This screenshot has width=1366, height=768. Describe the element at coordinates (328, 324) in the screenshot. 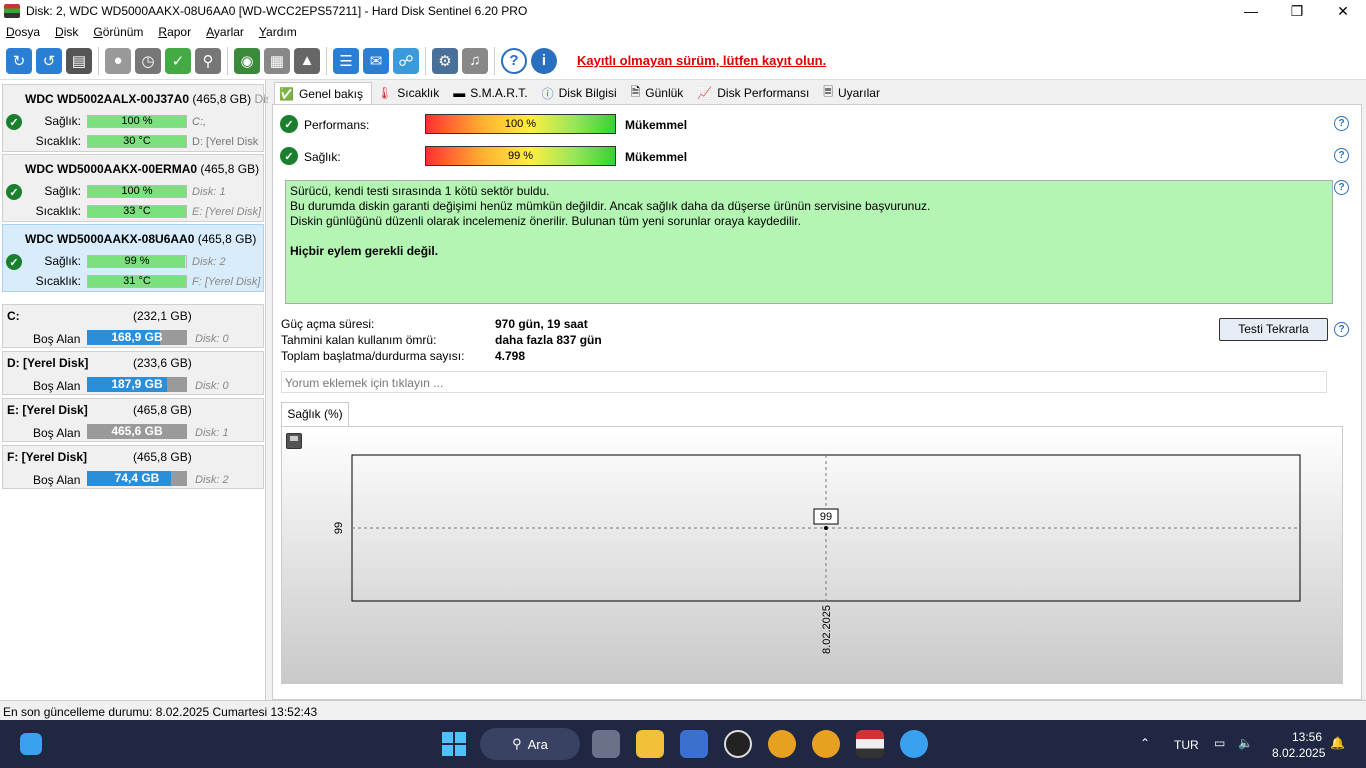

I see `stat-label: Güç açma süresi:` at that location.